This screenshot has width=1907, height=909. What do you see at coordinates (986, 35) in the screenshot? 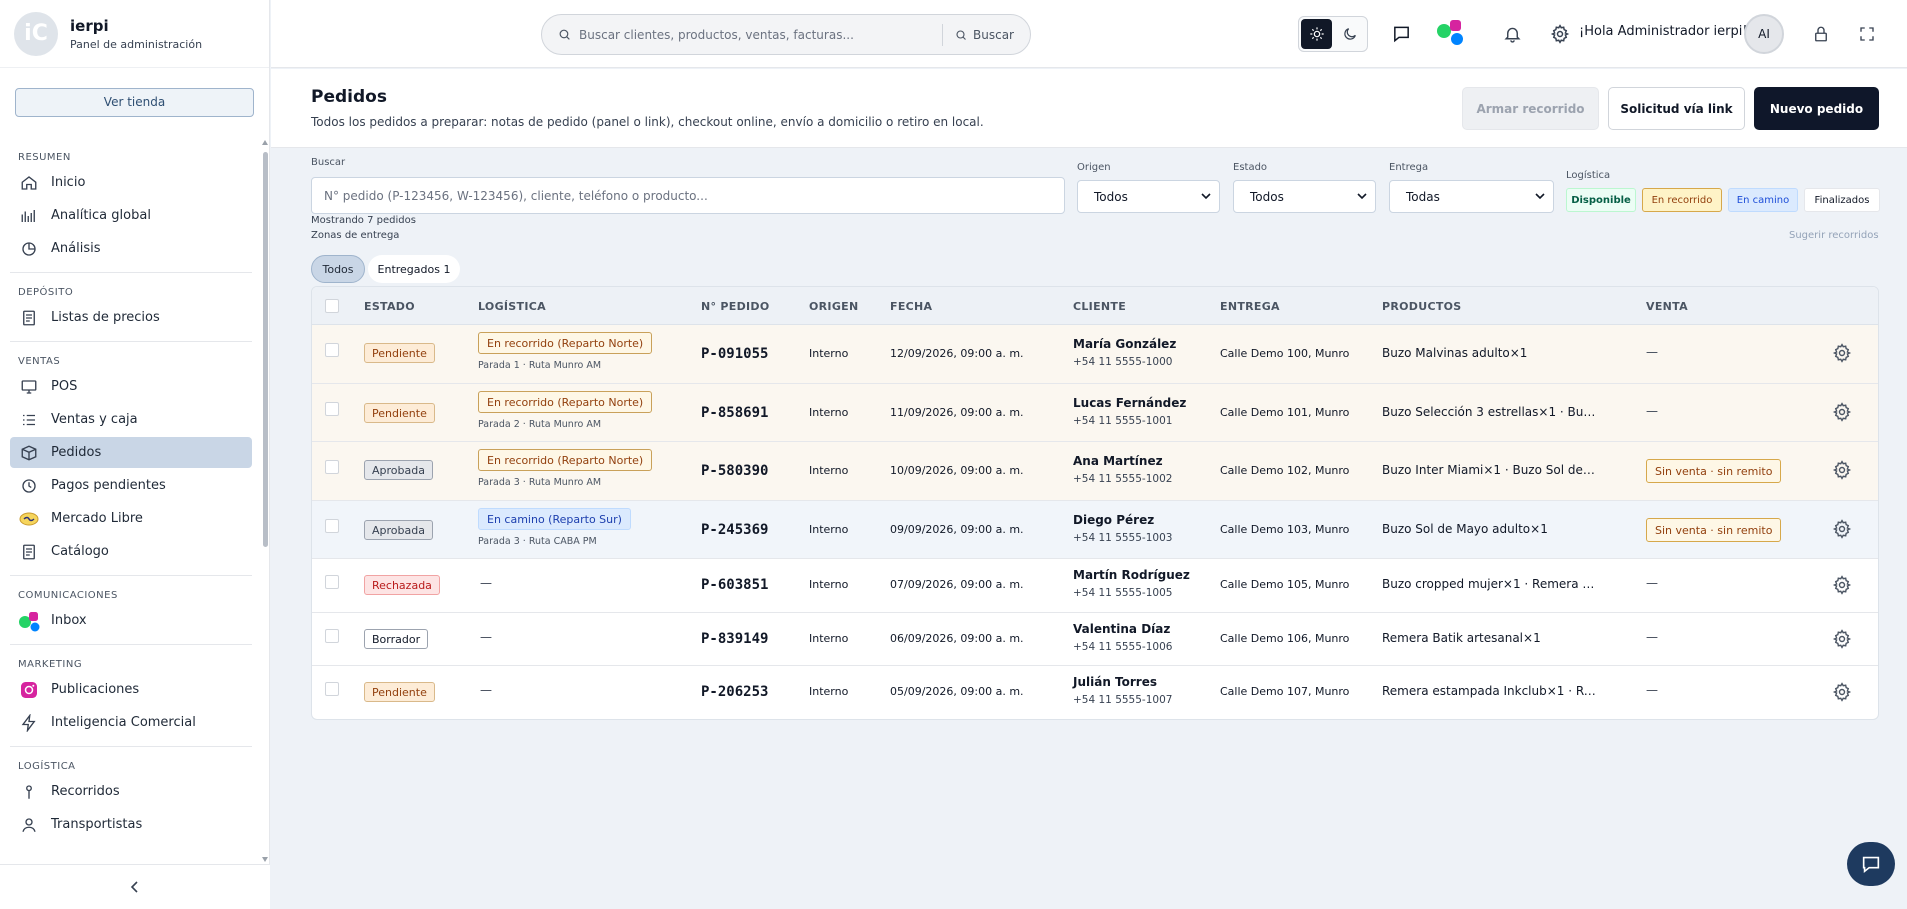
I see `global-search-button: Buscar` at bounding box center [986, 35].